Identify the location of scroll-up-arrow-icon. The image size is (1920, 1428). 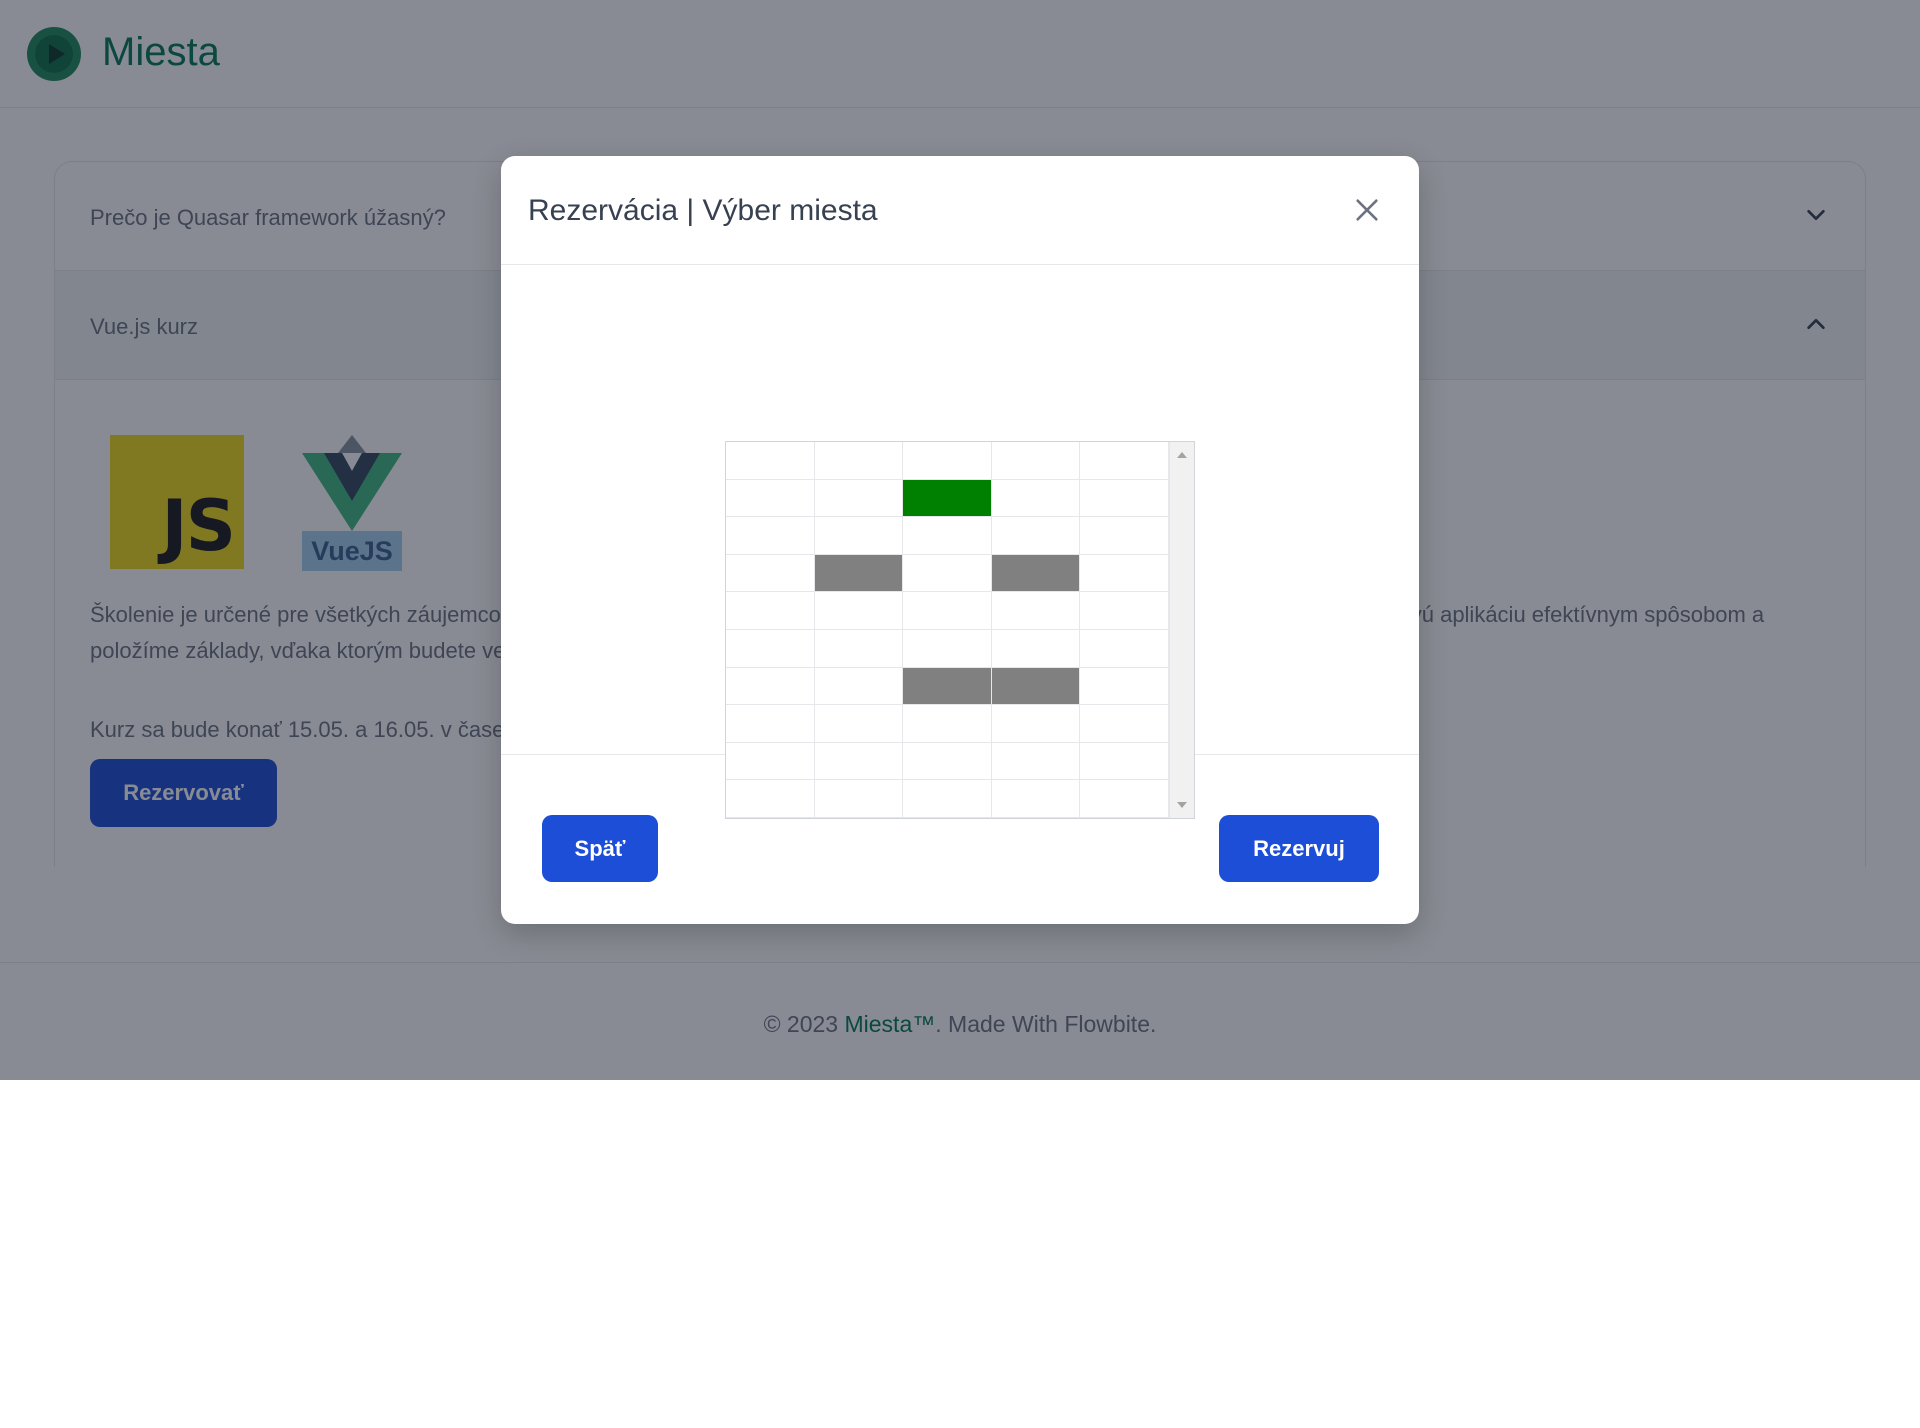
(1182, 455).